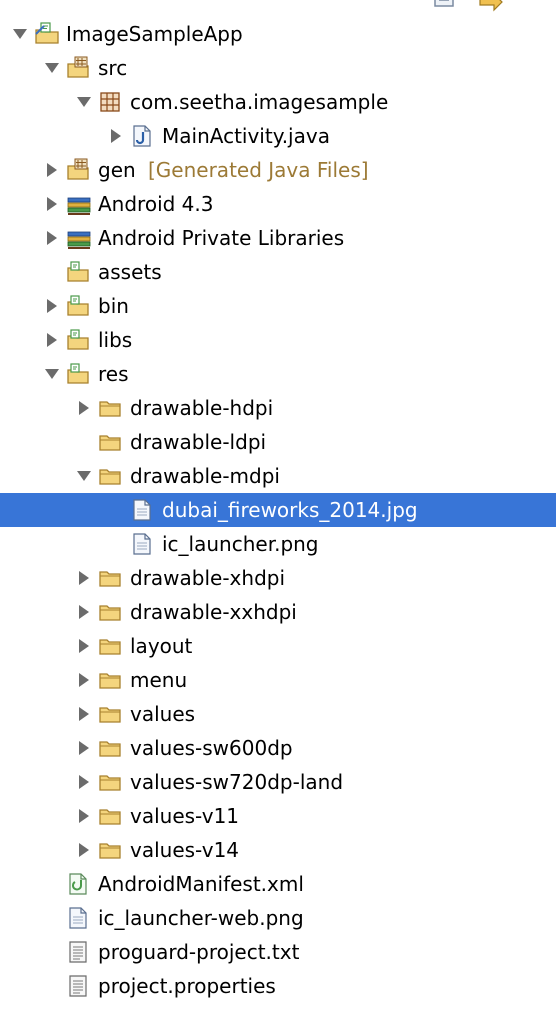  Describe the element at coordinates (491, 8) in the screenshot. I see `link-with-editor-icon` at that location.